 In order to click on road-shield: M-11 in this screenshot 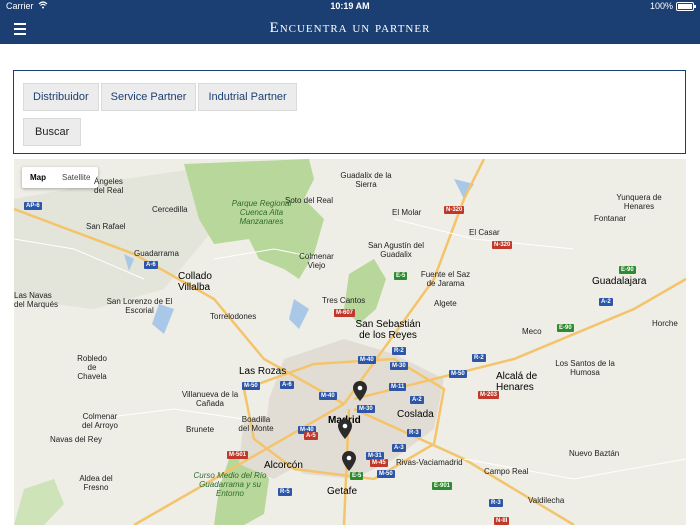, I will do `click(398, 387)`.